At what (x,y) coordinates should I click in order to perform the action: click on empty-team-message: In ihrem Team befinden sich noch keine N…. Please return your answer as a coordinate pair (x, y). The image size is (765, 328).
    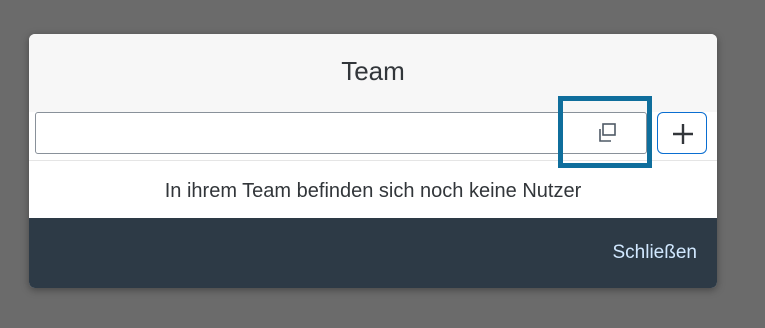
    Looking at the image, I should click on (373, 191).